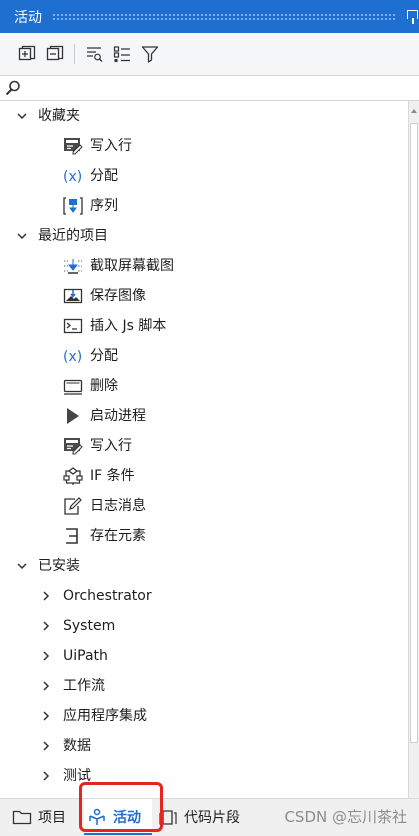  Describe the element at coordinates (414, 111) in the screenshot. I see `scroll-up-arrow-icon` at that location.